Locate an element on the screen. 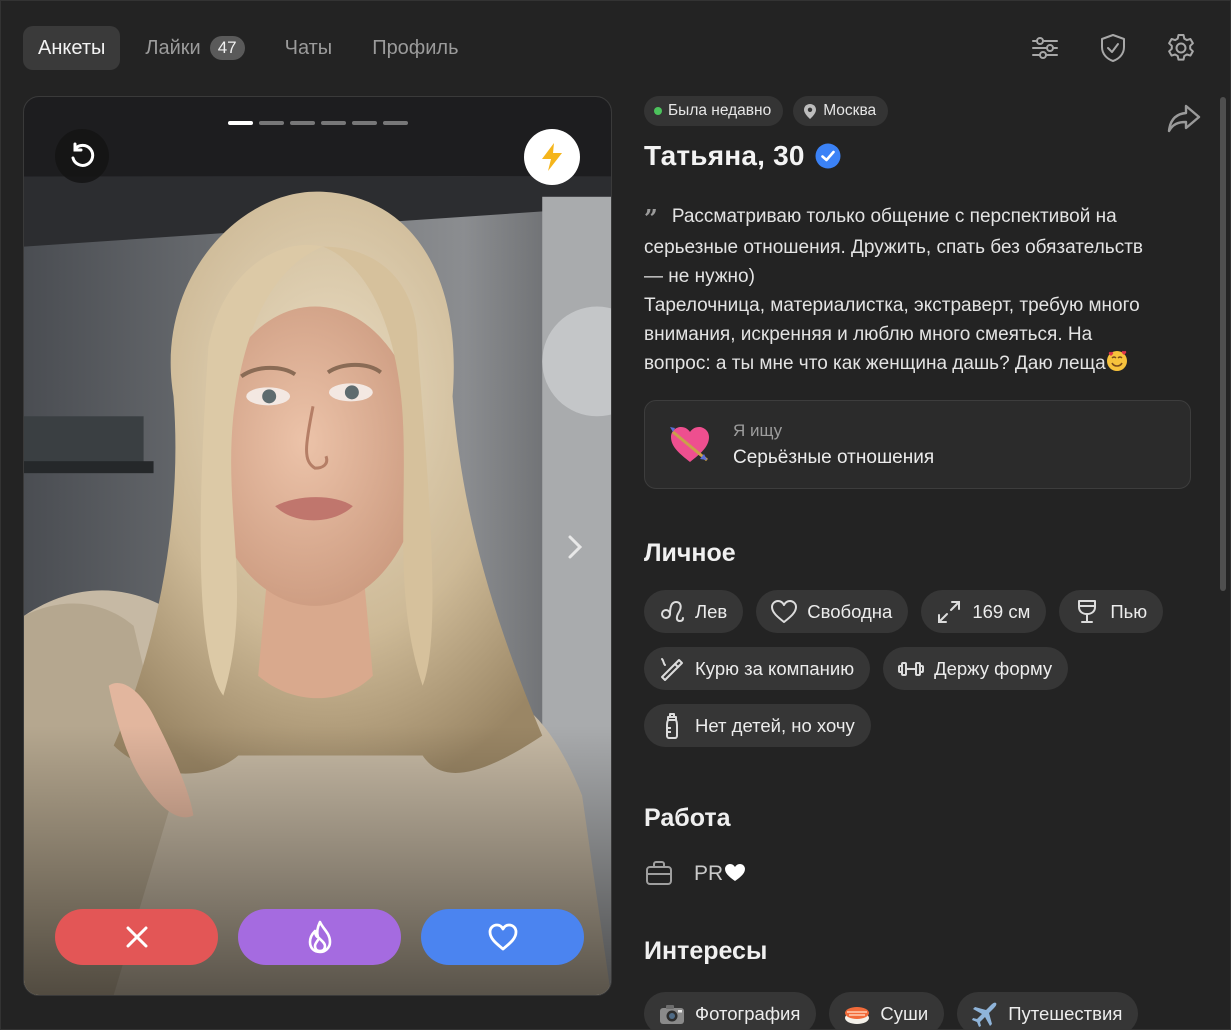  chip-kids: Нет детей, но хочу is located at coordinates (757, 725).